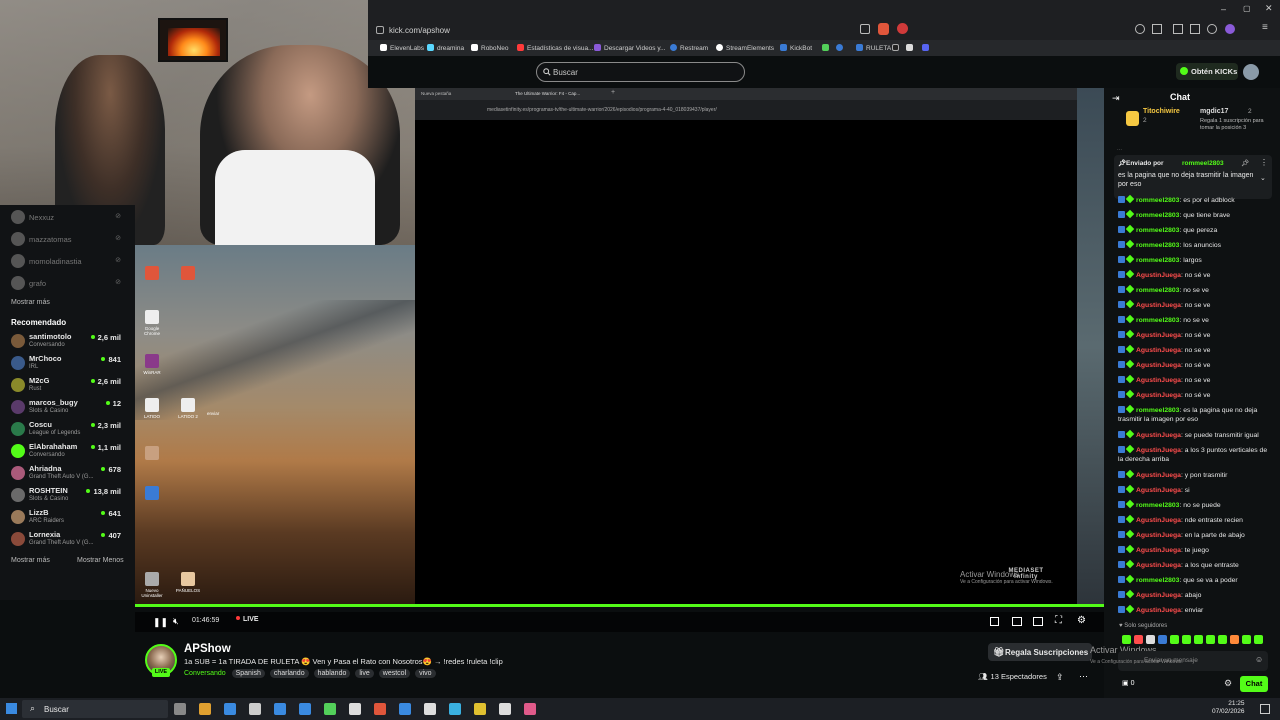 This screenshot has width=1280, height=720. I want to click on profile-icon, so click(1212, 29).